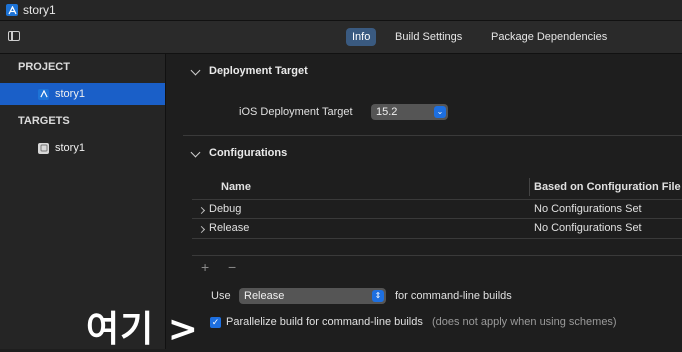  Describe the element at coordinates (387, 112) in the screenshot. I see `ios-deployment-value: 15.2` at that location.